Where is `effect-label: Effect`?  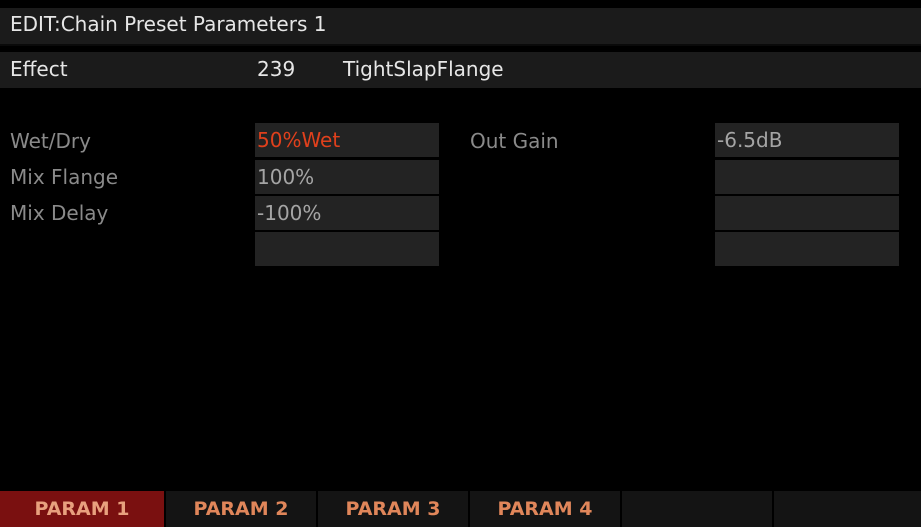
effect-label: Effect is located at coordinates (39, 69).